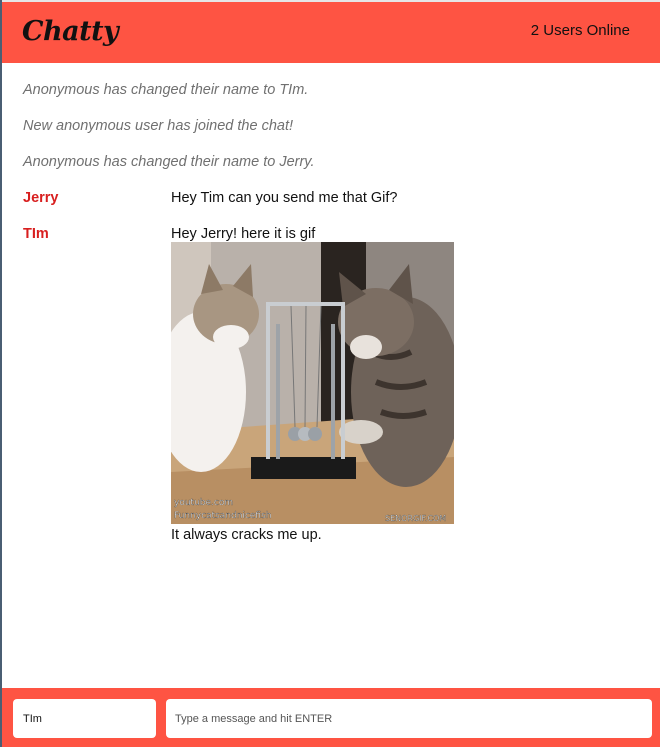 The image size is (660, 747). I want to click on message-username: Jerry, so click(41, 198).